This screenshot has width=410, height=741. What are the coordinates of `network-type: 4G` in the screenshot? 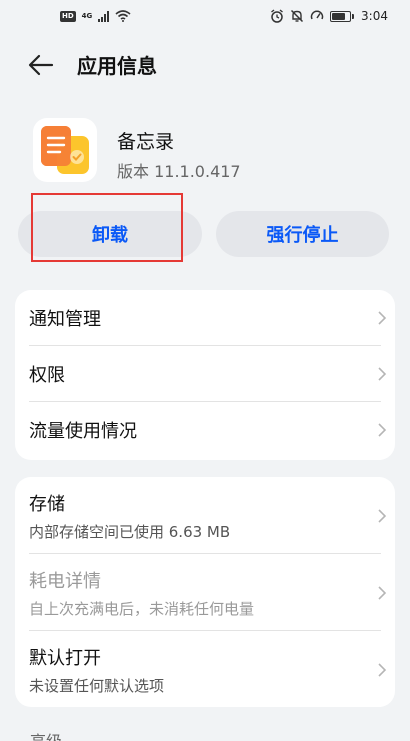 It's located at (87, 16).